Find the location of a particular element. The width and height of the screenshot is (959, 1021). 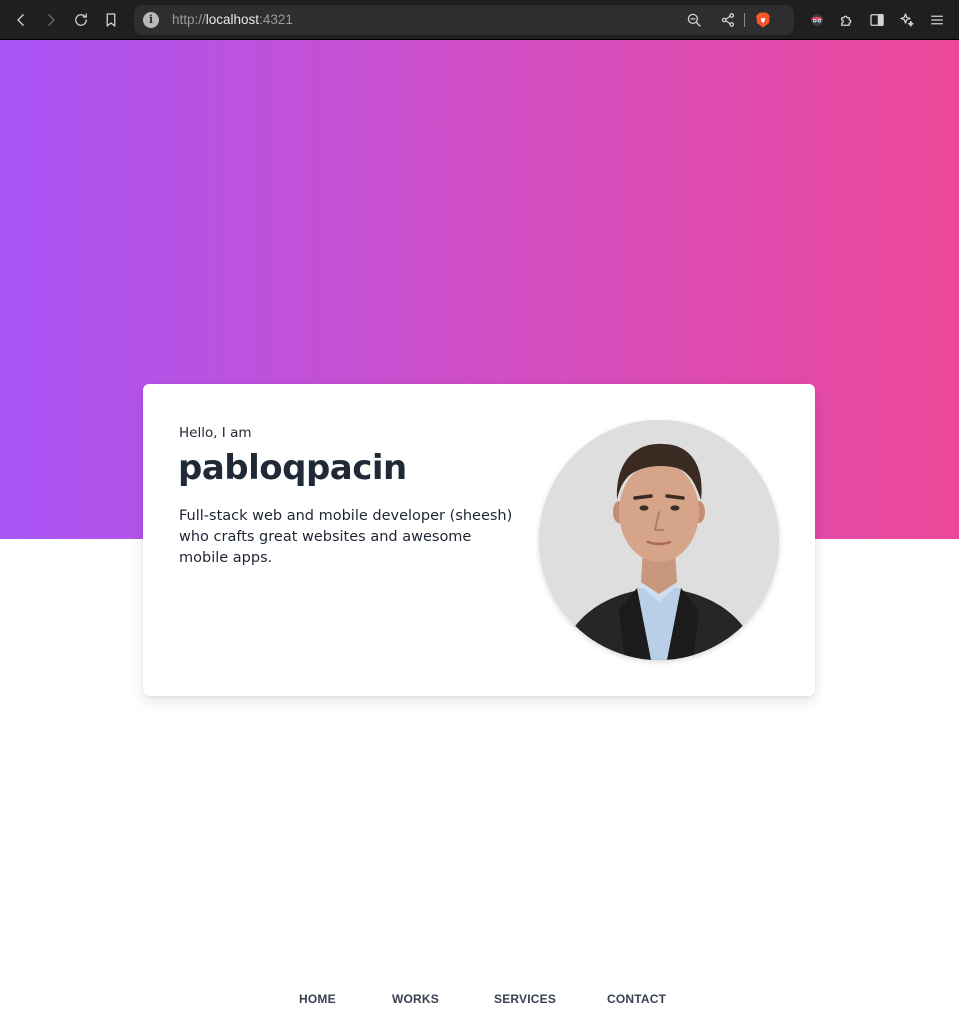

url-text: http://localhost:4321 is located at coordinates (232, 19).